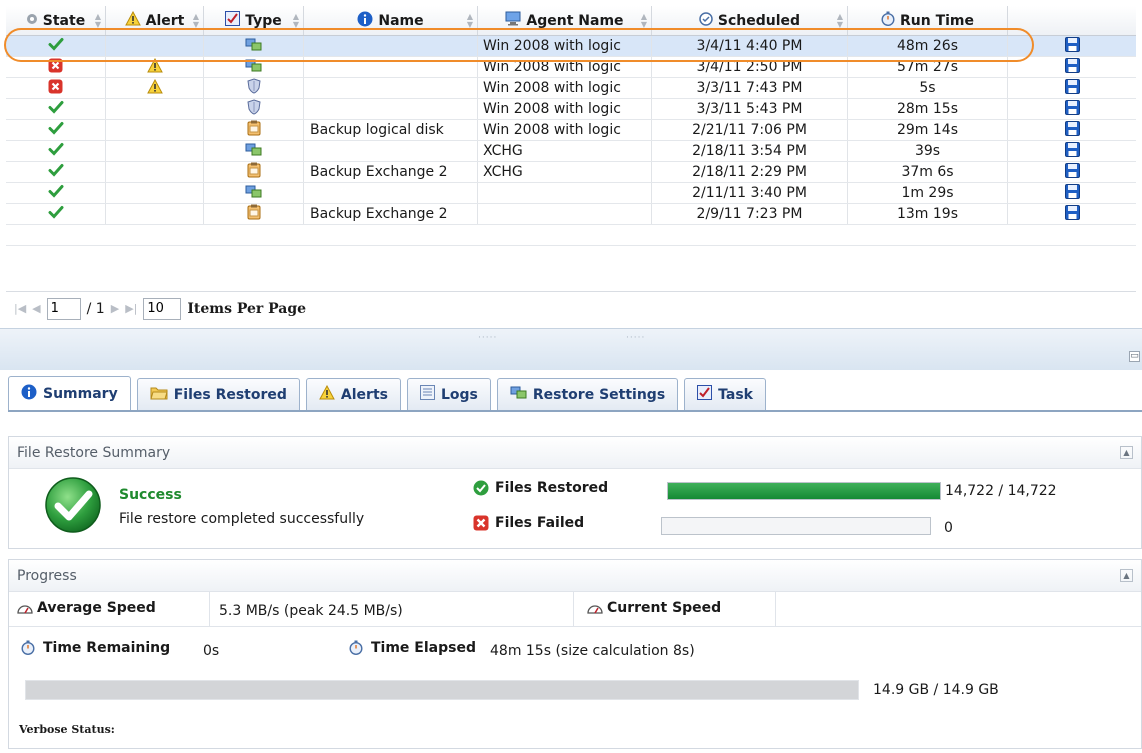  What do you see at coordinates (94, 452) in the screenshot?
I see `panel-title: File Restore Summary` at bounding box center [94, 452].